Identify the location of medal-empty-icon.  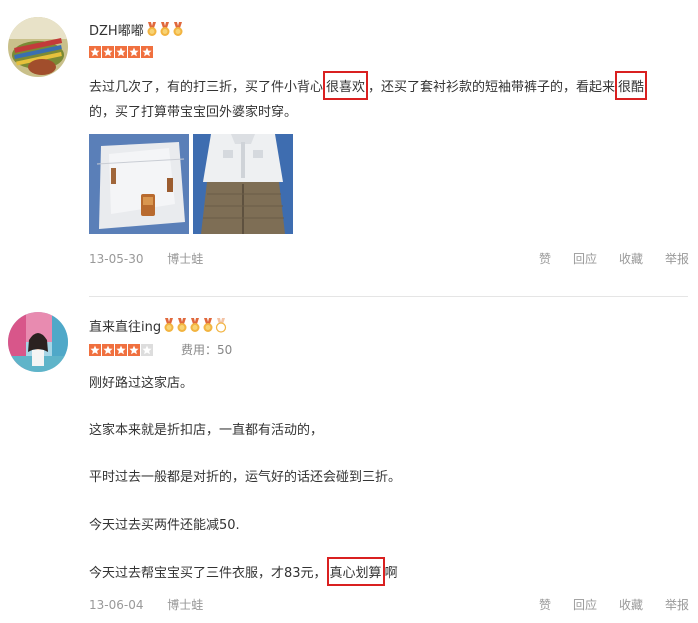
(221, 325).